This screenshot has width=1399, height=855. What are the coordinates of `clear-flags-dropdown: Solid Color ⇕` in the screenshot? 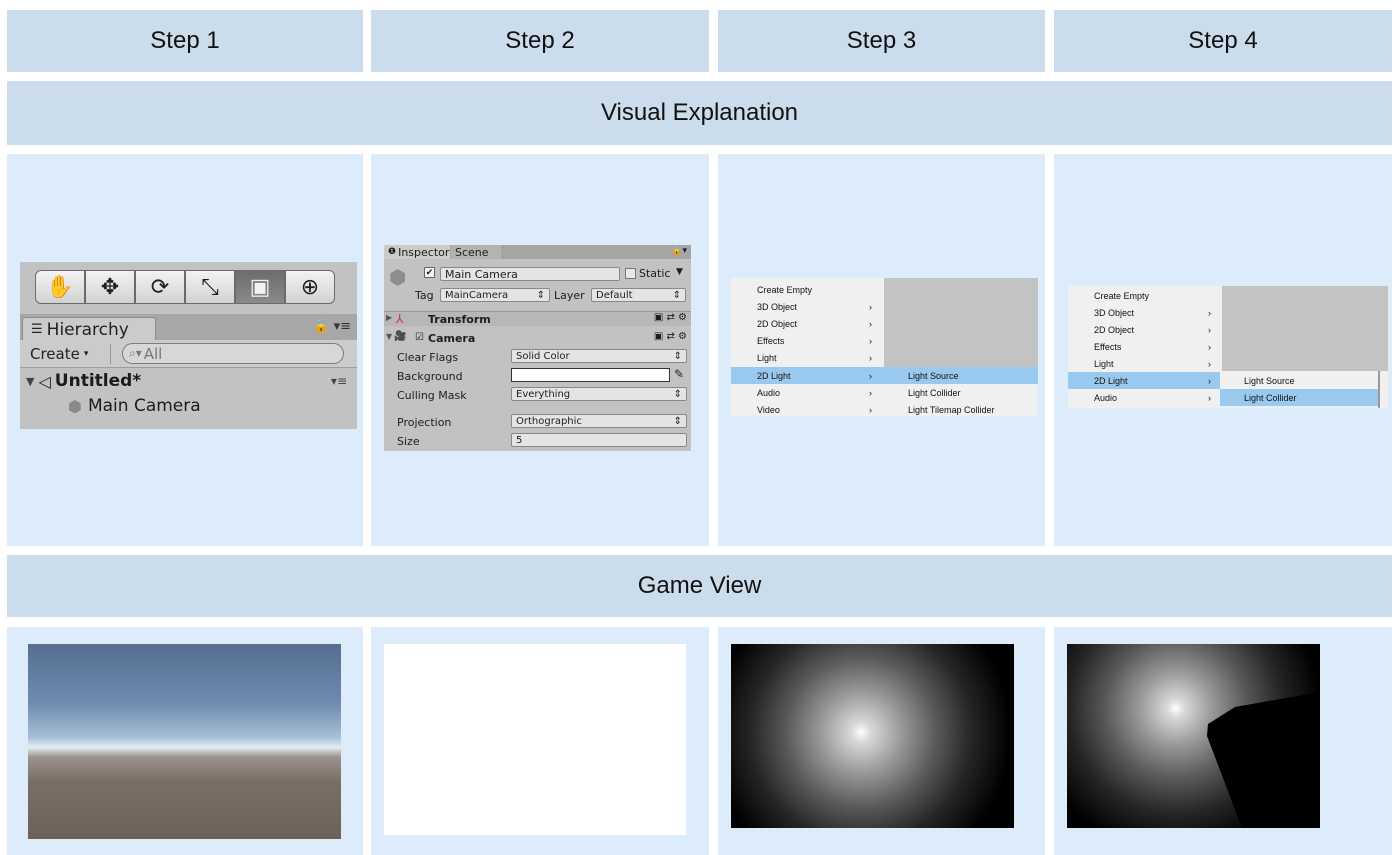 It's located at (599, 356).